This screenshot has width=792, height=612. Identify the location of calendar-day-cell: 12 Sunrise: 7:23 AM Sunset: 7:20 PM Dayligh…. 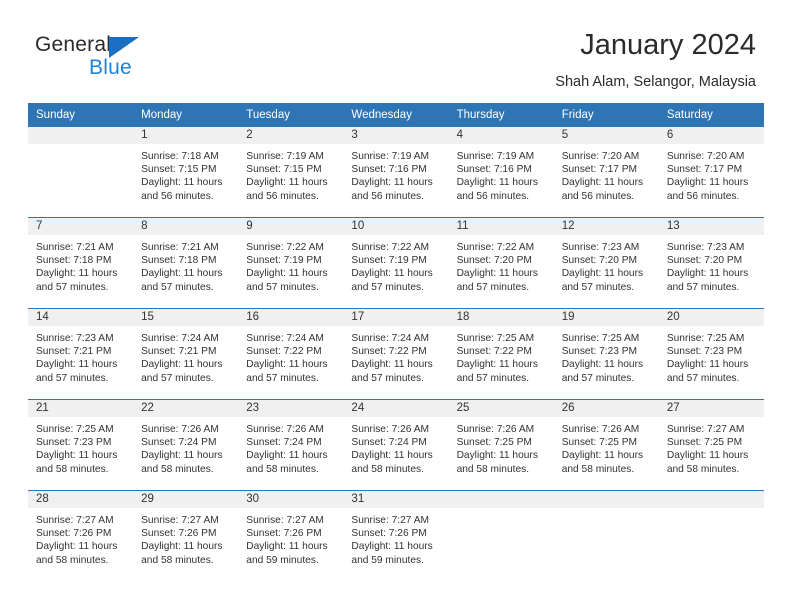
(606, 263).